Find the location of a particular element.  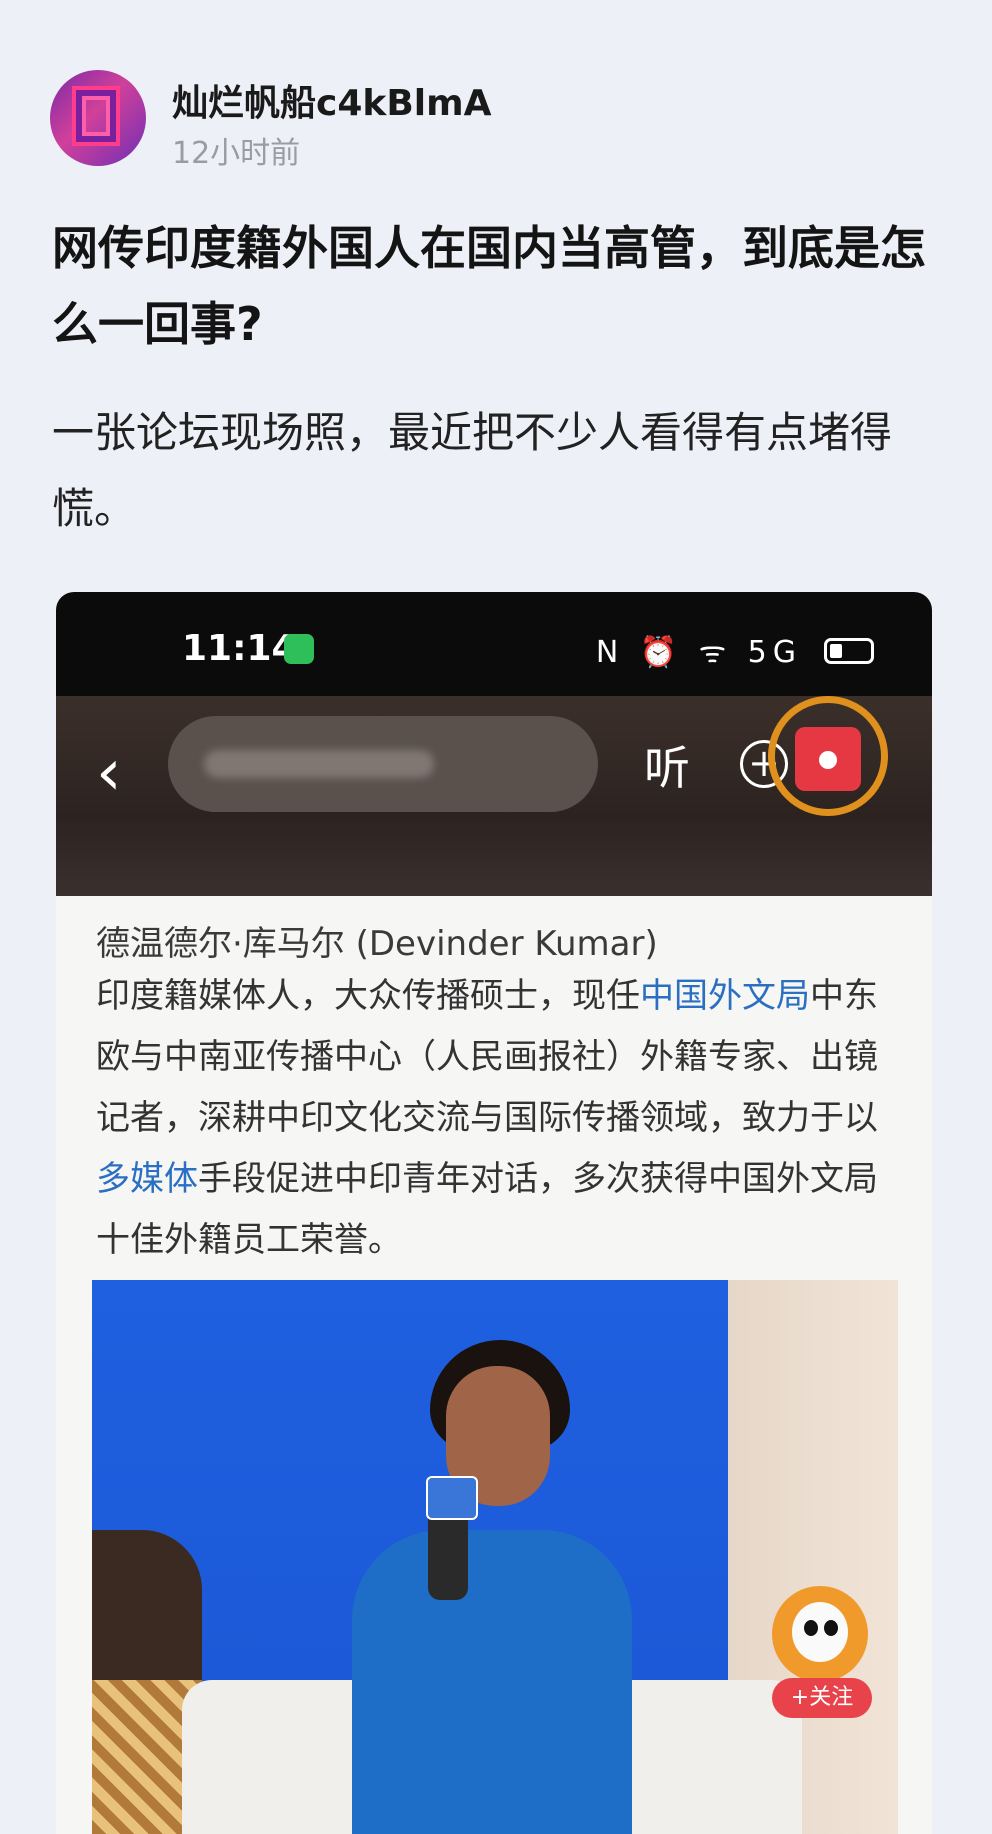

blurred-search-text is located at coordinates (319, 764).